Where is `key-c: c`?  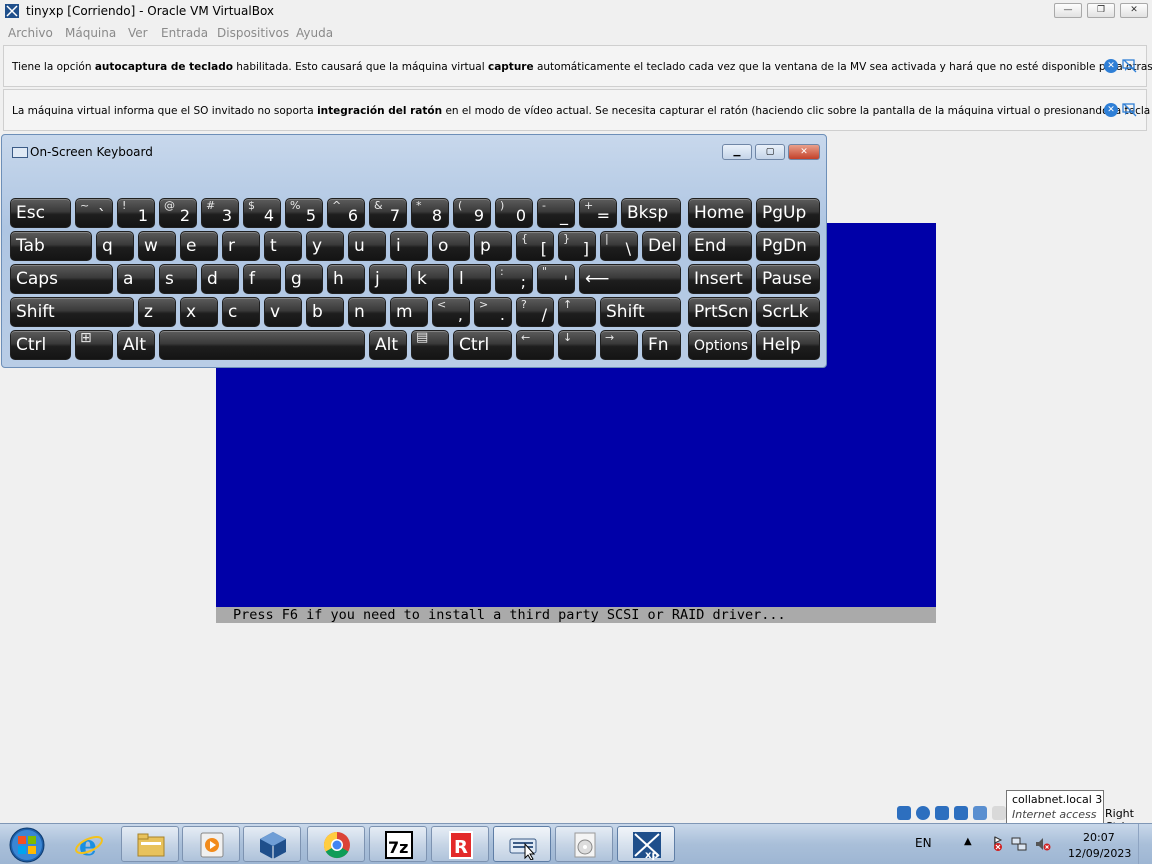 key-c: c is located at coordinates (241, 312).